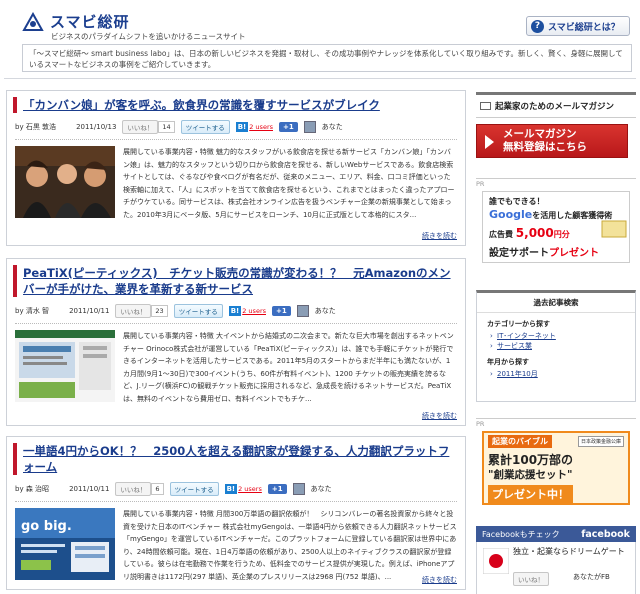  I want to click on facebook-check-label: Facebookもチェック, so click(521, 534).